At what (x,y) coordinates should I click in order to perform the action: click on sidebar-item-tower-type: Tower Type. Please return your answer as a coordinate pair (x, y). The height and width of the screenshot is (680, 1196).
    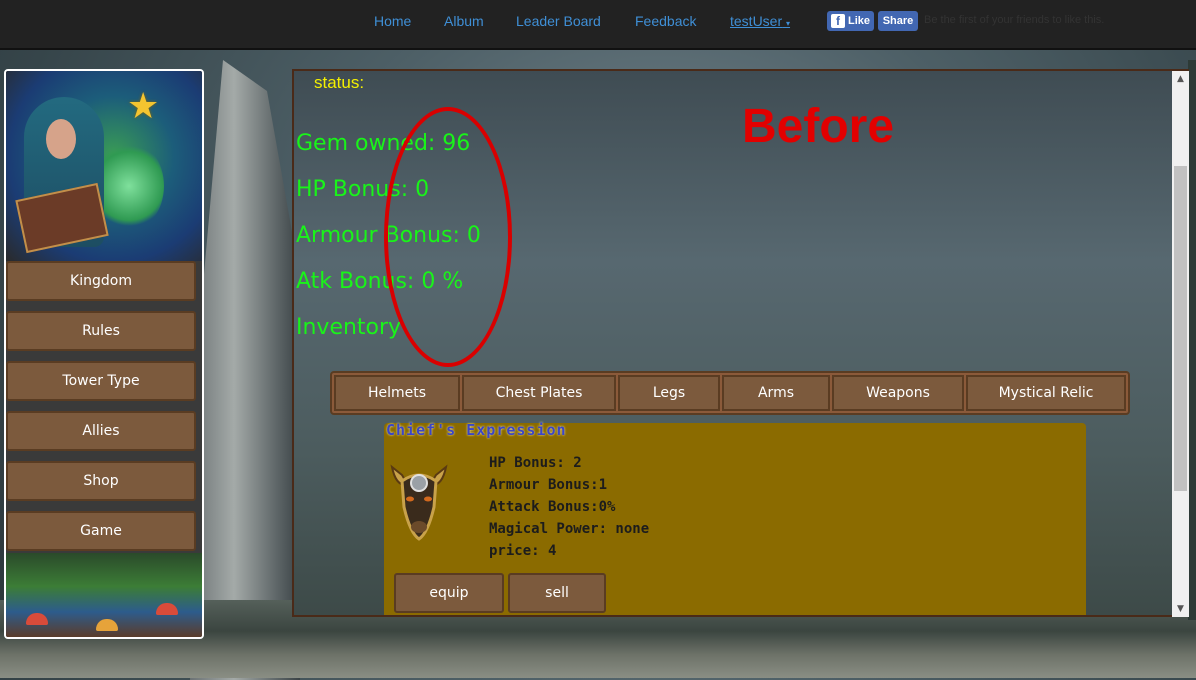
    Looking at the image, I should click on (101, 381).